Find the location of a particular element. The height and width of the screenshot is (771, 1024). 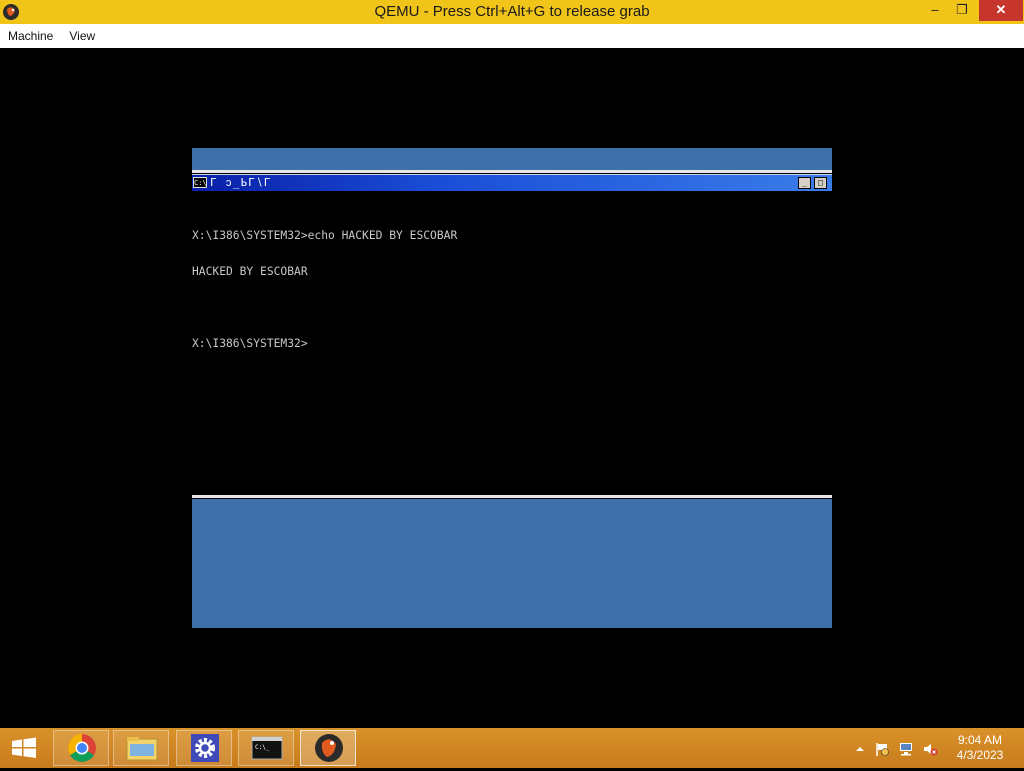

gear-icon is located at coordinates (205, 748).